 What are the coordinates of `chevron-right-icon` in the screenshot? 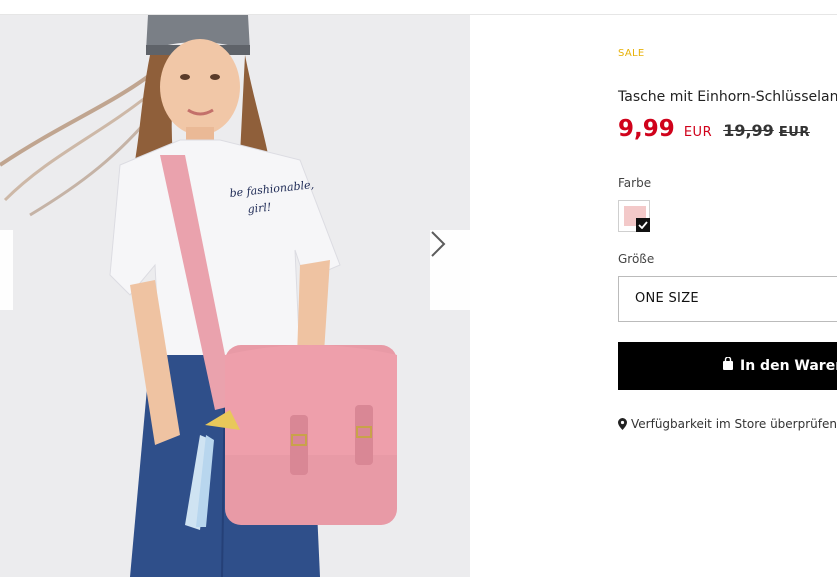 It's located at (438, 244).